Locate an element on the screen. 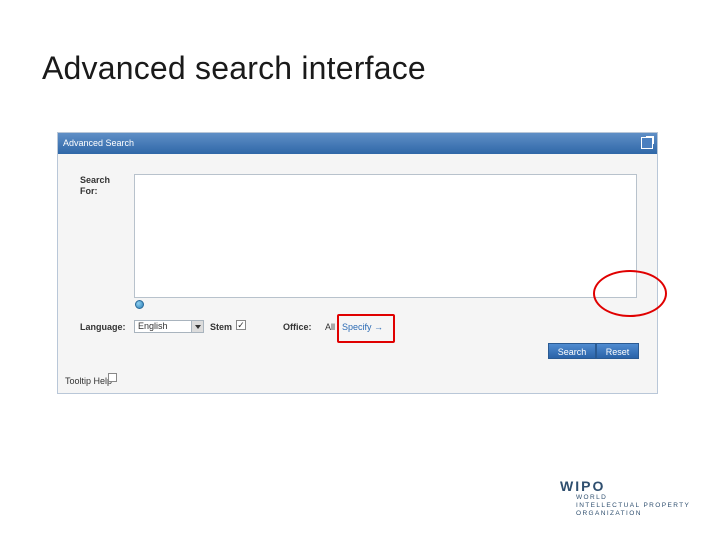  panel-header-title: Advanced Search is located at coordinates (99, 143).